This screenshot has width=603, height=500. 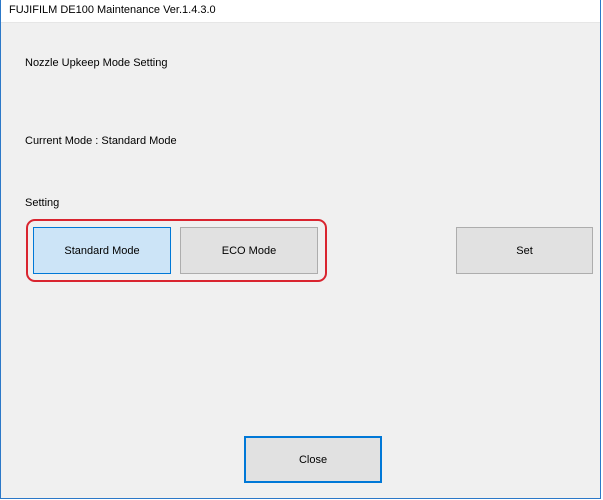 What do you see at coordinates (300, 11) in the screenshot?
I see `title-bar: FUJIFILM DE100 Maintenance Ver.1.4.3.0` at bounding box center [300, 11].